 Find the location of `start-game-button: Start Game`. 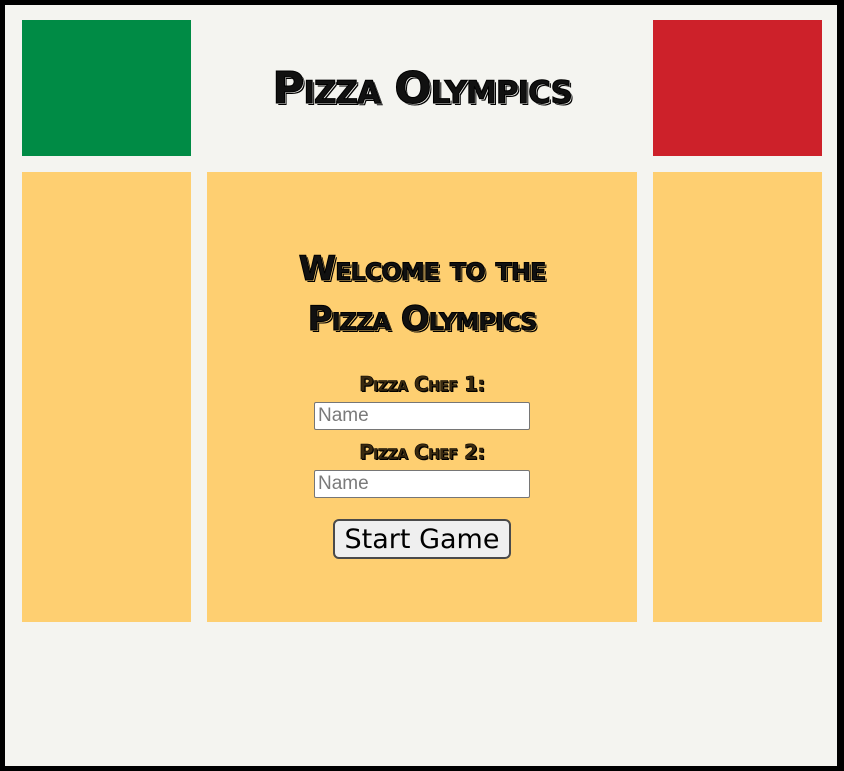

start-game-button: Start Game is located at coordinates (422, 539).